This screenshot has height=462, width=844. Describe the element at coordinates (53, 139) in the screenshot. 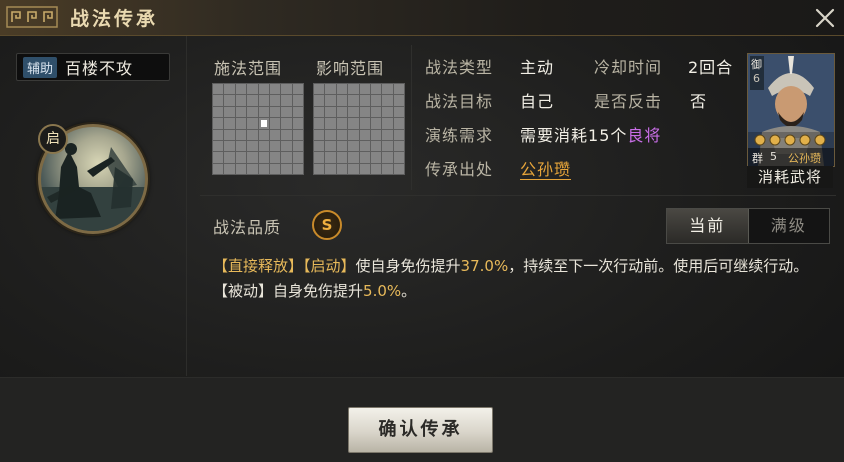

I see `skill-type-badge: 启` at that location.